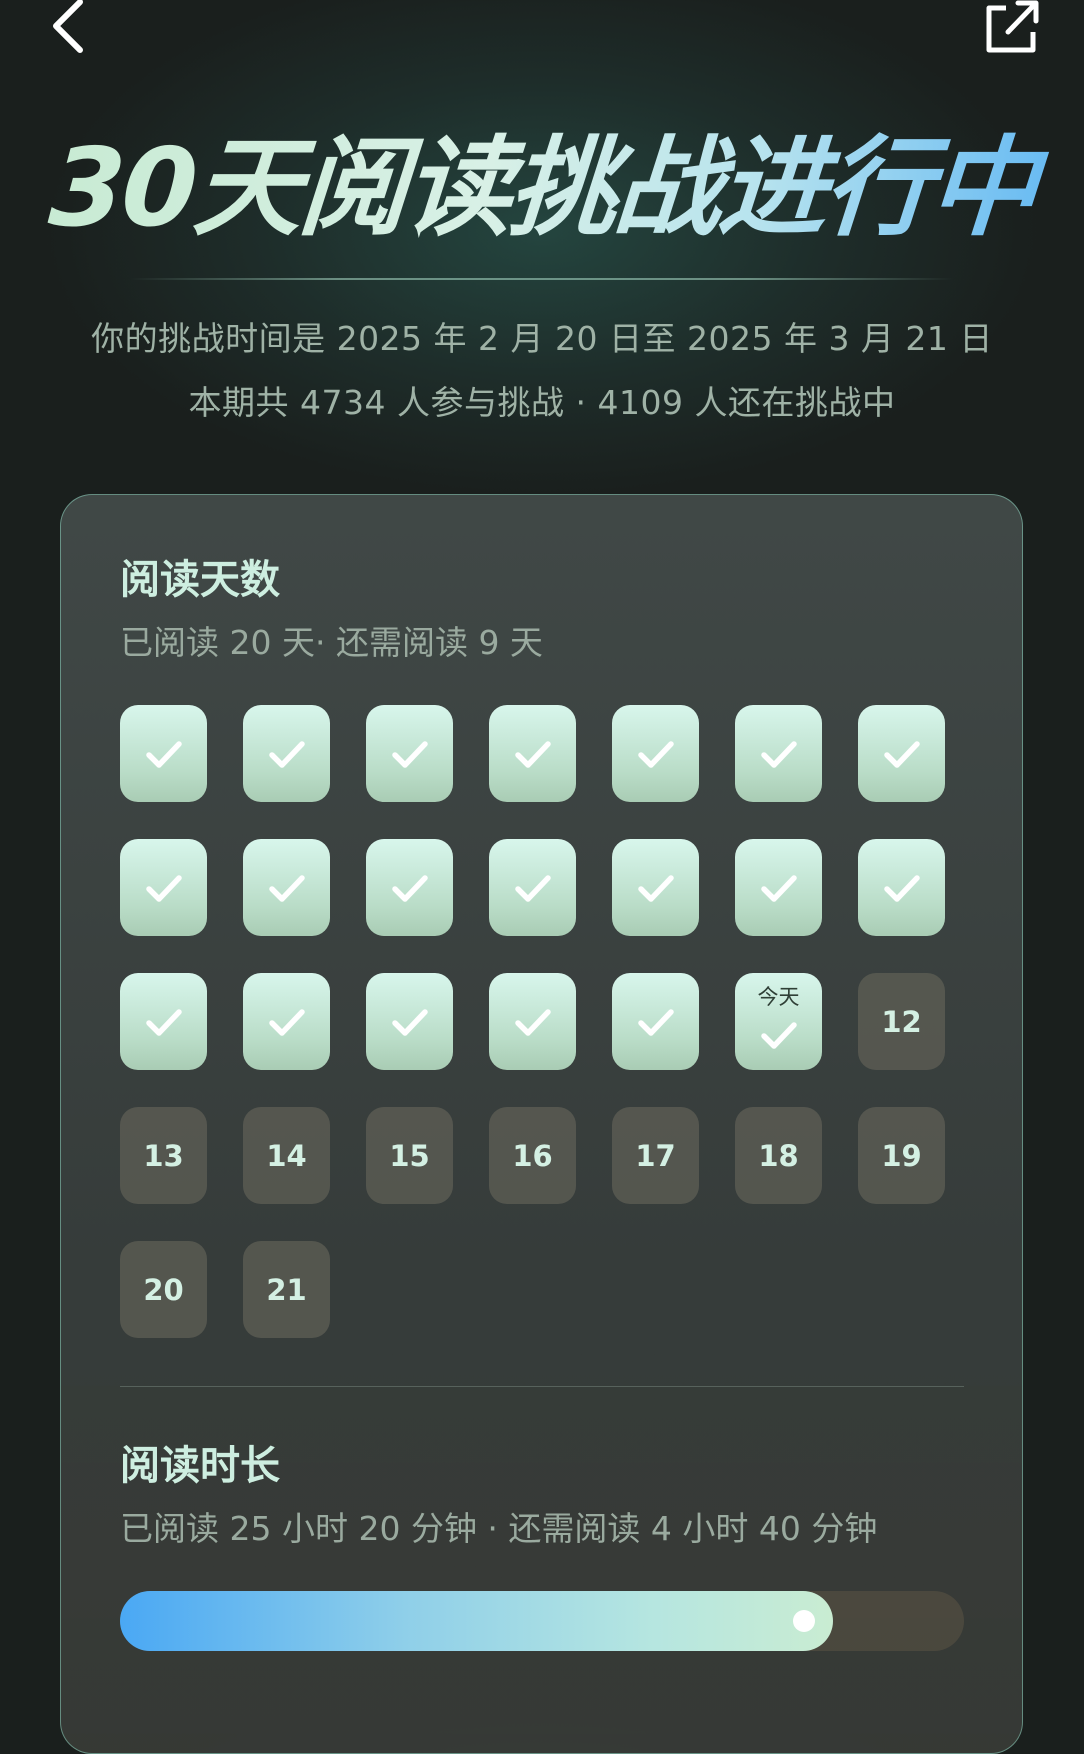 The image size is (1084, 1754). What do you see at coordinates (286, 1289) in the screenshot?
I see `day-cell-pending: 21` at bounding box center [286, 1289].